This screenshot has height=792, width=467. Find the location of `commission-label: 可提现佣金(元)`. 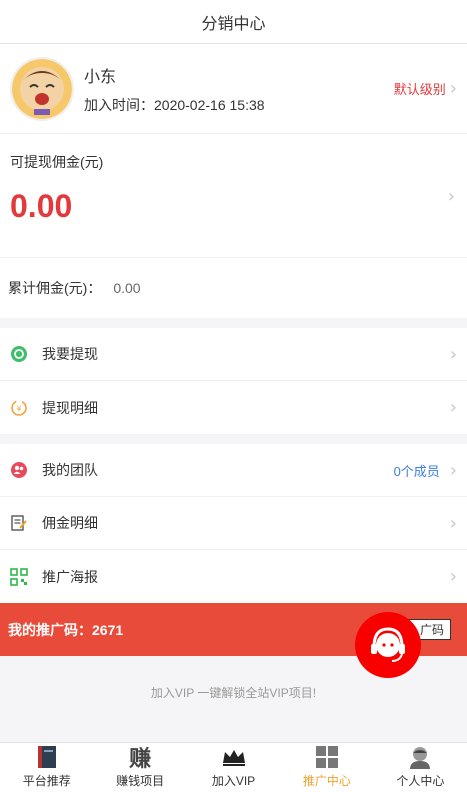

commission-label: 可提现佣金(元) is located at coordinates (57, 162).